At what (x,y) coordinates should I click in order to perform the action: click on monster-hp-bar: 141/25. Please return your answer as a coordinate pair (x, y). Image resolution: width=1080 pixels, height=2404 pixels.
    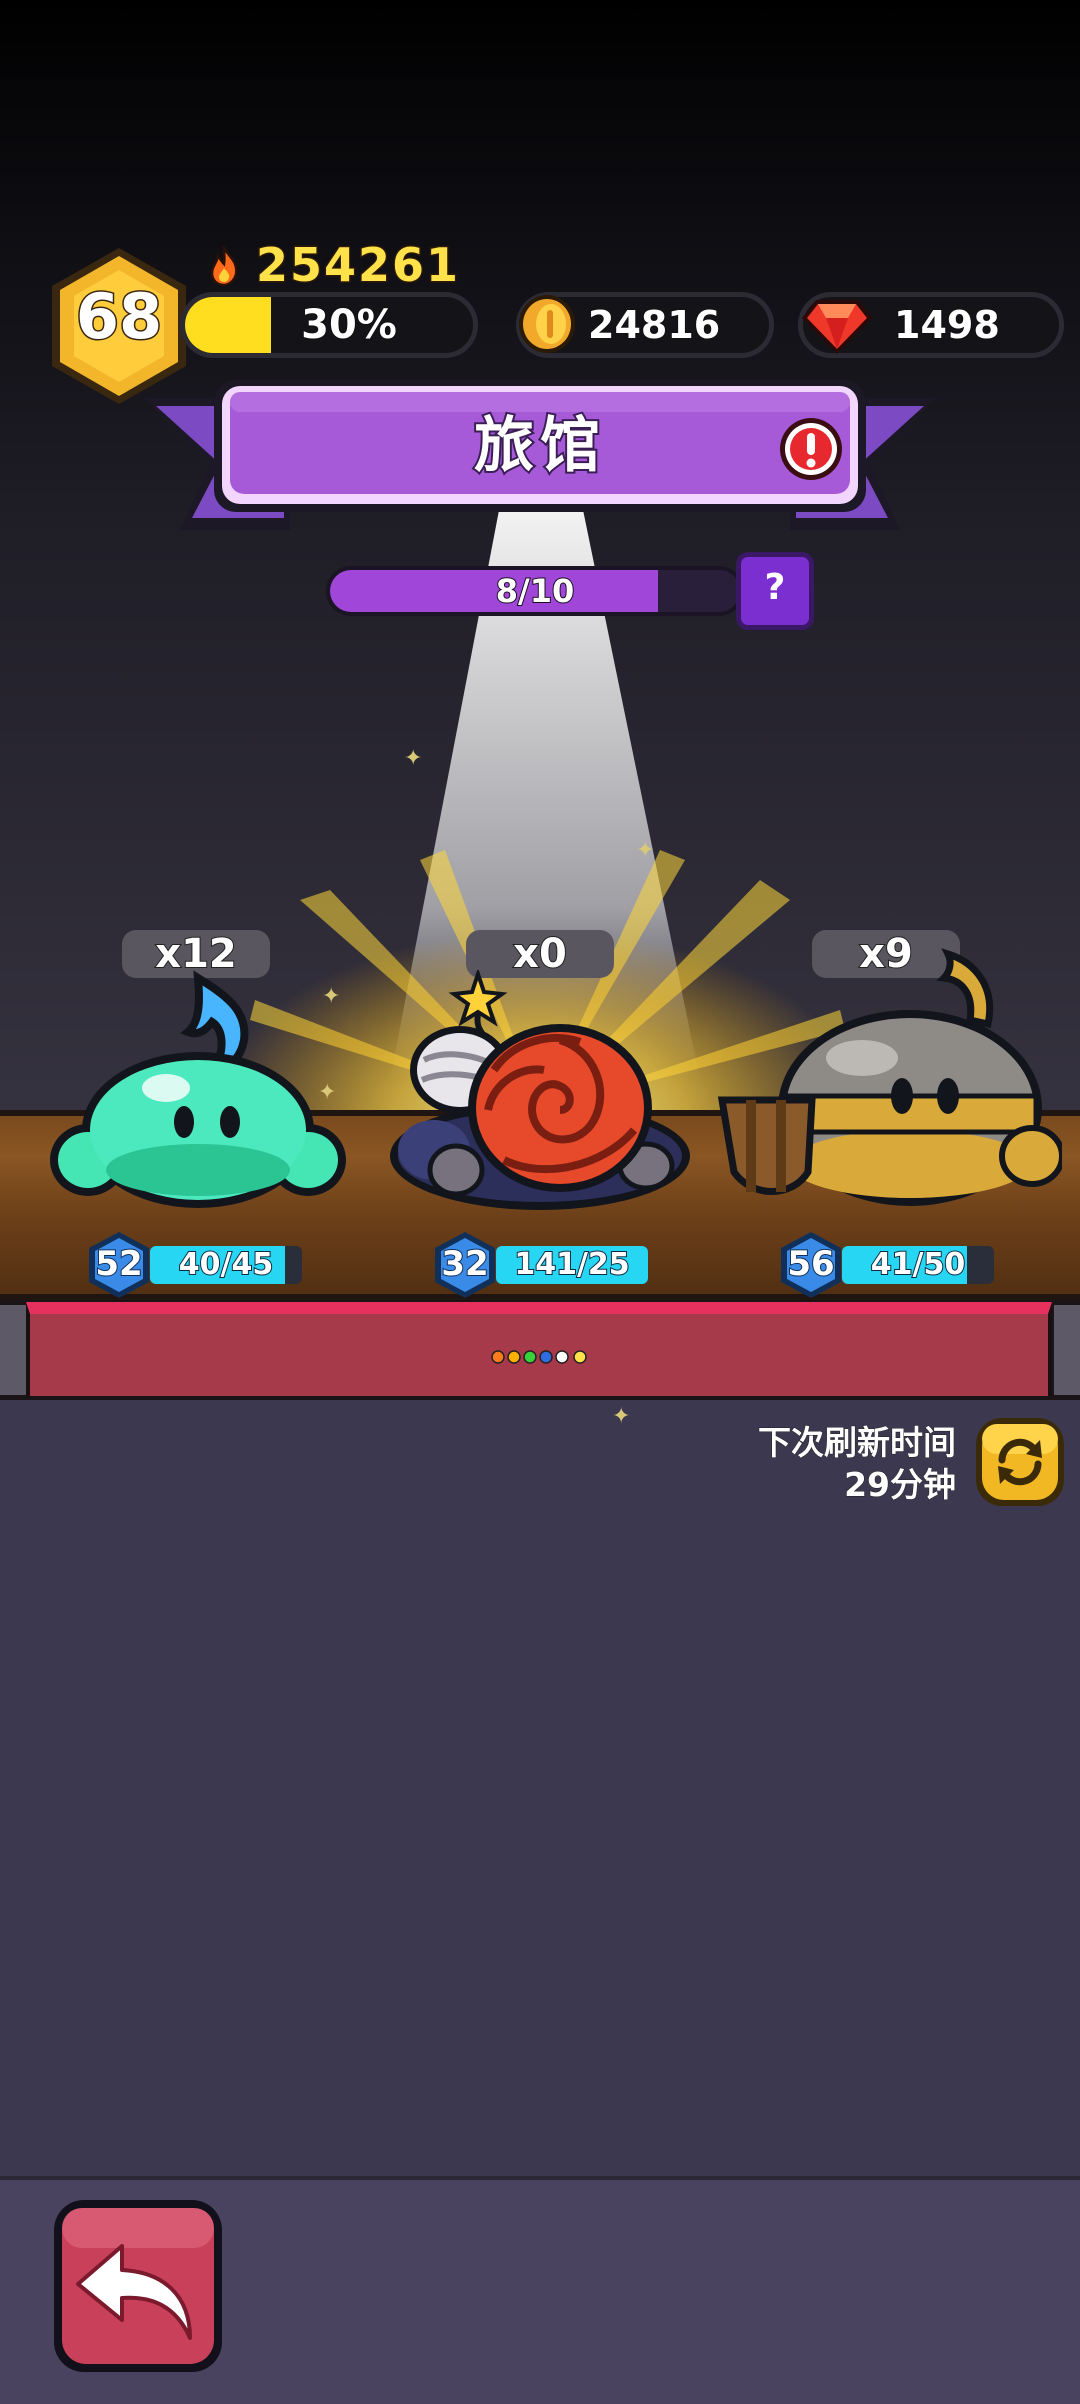
    Looking at the image, I should click on (572, 1265).